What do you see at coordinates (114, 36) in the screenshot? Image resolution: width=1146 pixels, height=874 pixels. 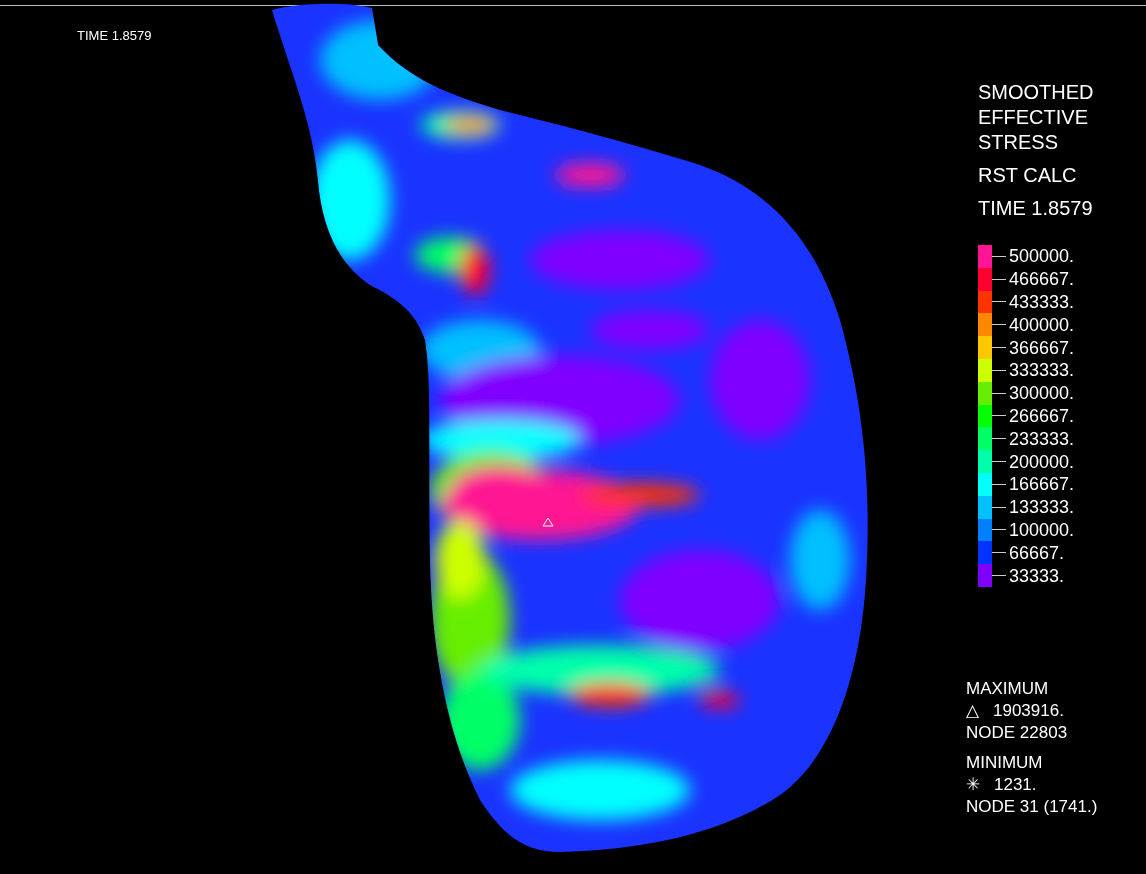 I see `time-label: TIME 1.8579` at bounding box center [114, 36].